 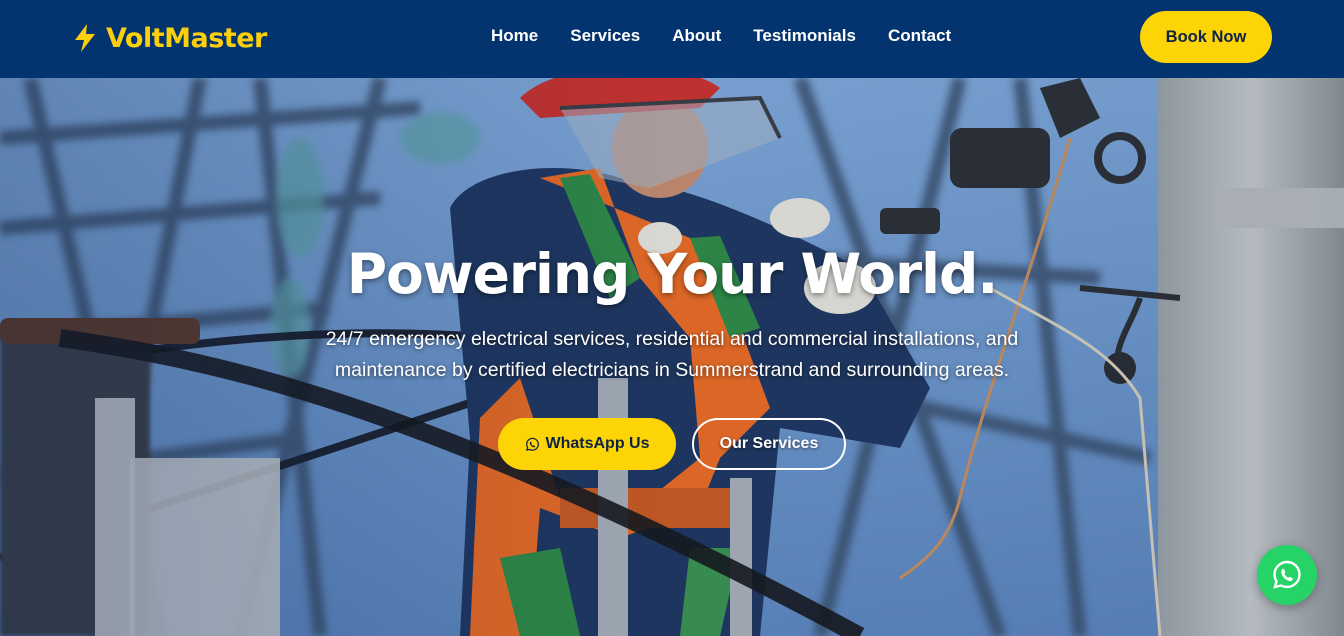 I want to click on main-nav: Home Services About Testimonials Contact, so click(x=721, y=36).